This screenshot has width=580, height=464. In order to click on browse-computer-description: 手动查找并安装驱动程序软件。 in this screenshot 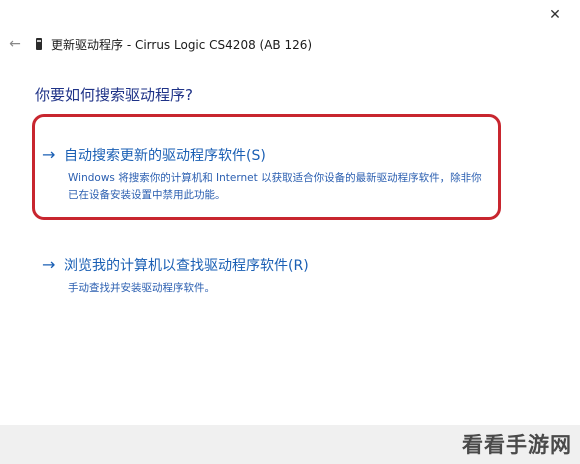, I will do `click(141, 288)`.